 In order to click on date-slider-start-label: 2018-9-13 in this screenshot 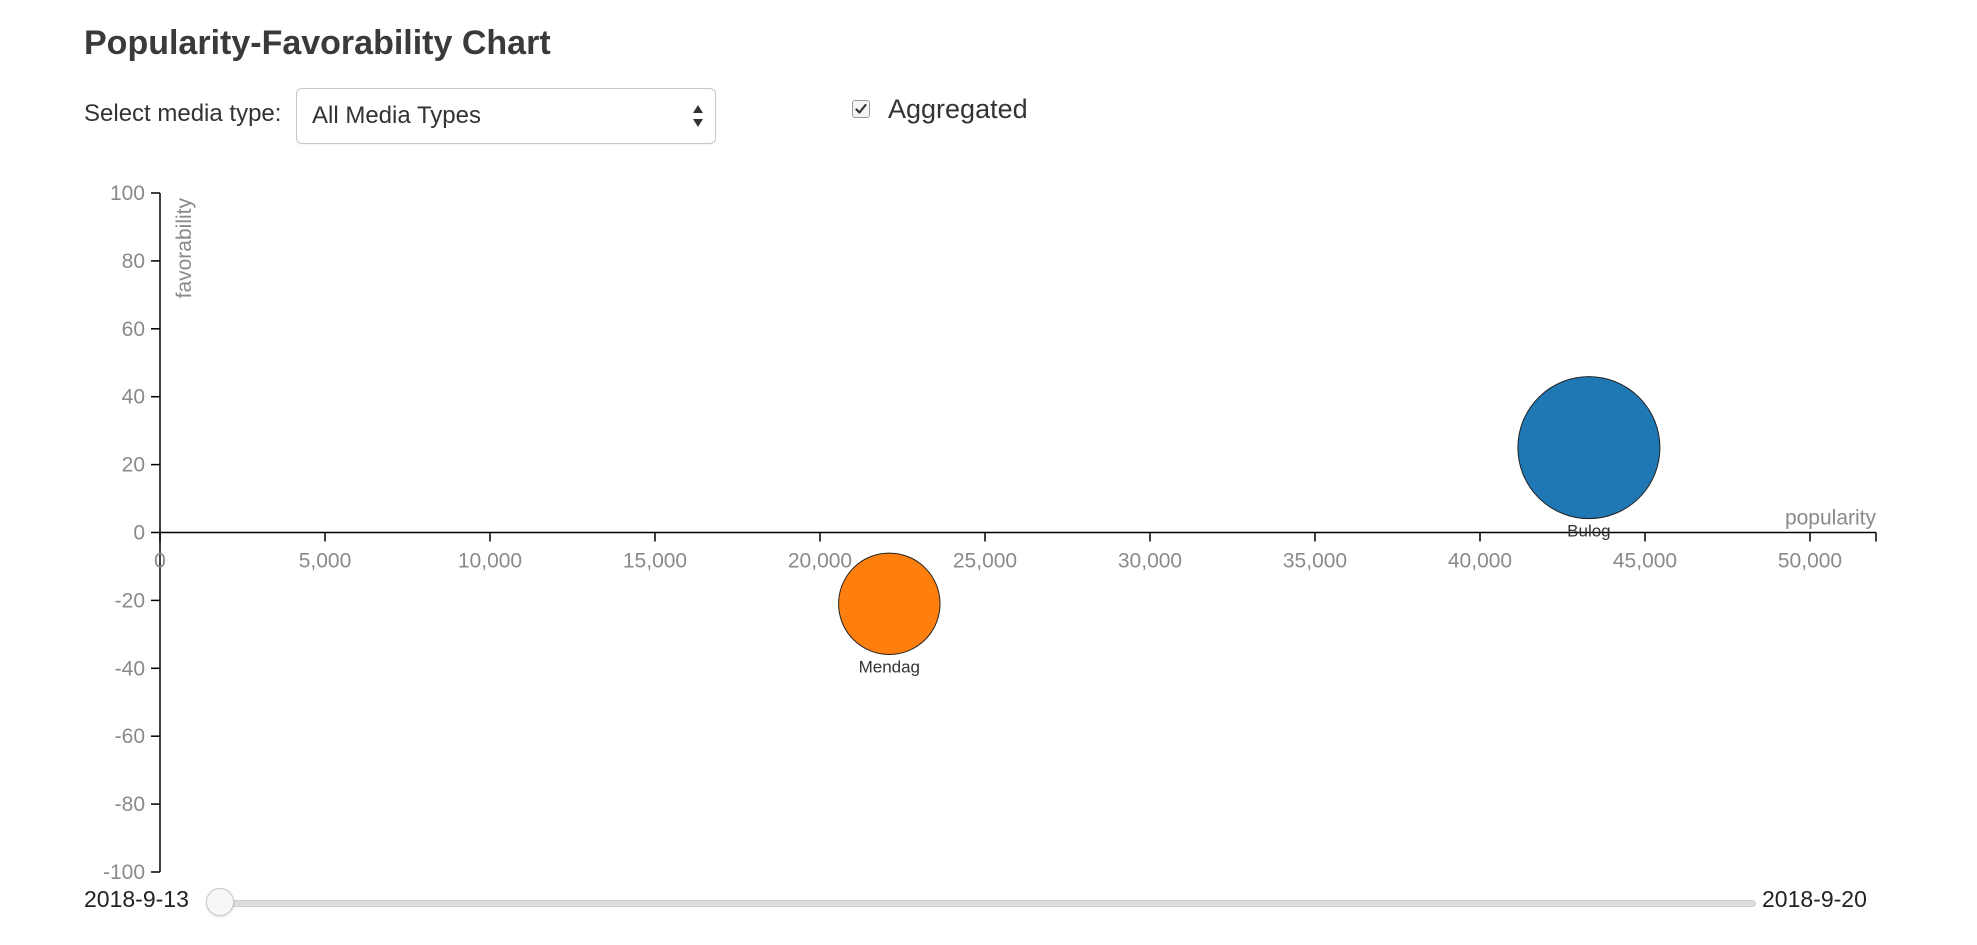, I will do `click(136, 899)`.